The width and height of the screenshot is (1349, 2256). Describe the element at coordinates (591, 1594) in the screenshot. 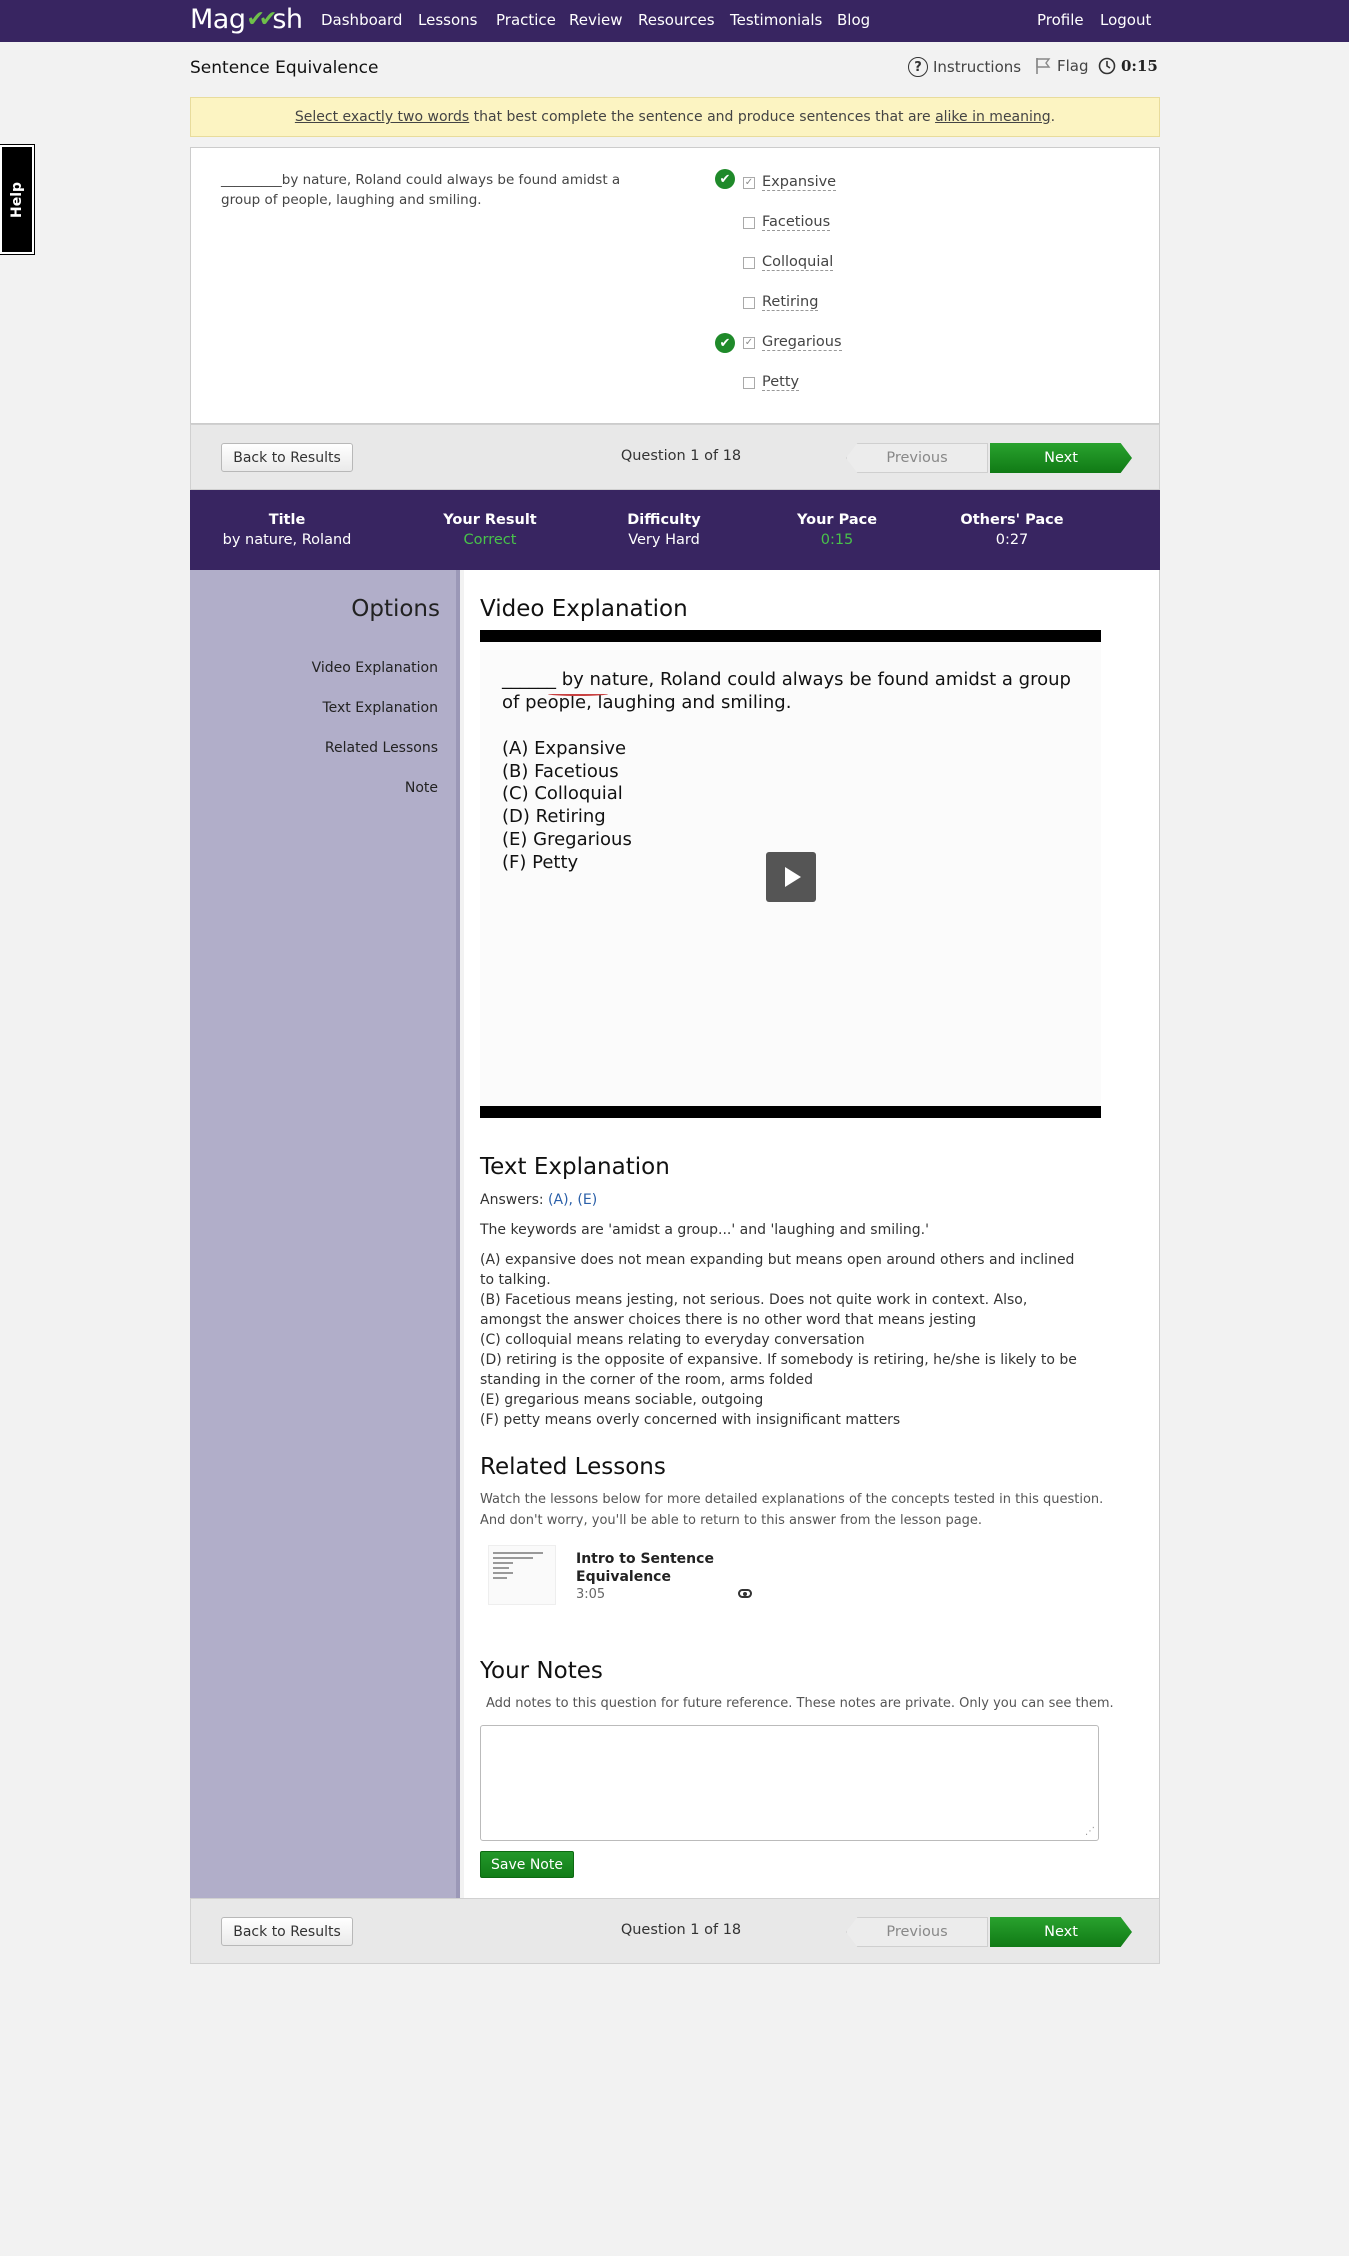

I see `lesson-duration: 3:05` at that location.